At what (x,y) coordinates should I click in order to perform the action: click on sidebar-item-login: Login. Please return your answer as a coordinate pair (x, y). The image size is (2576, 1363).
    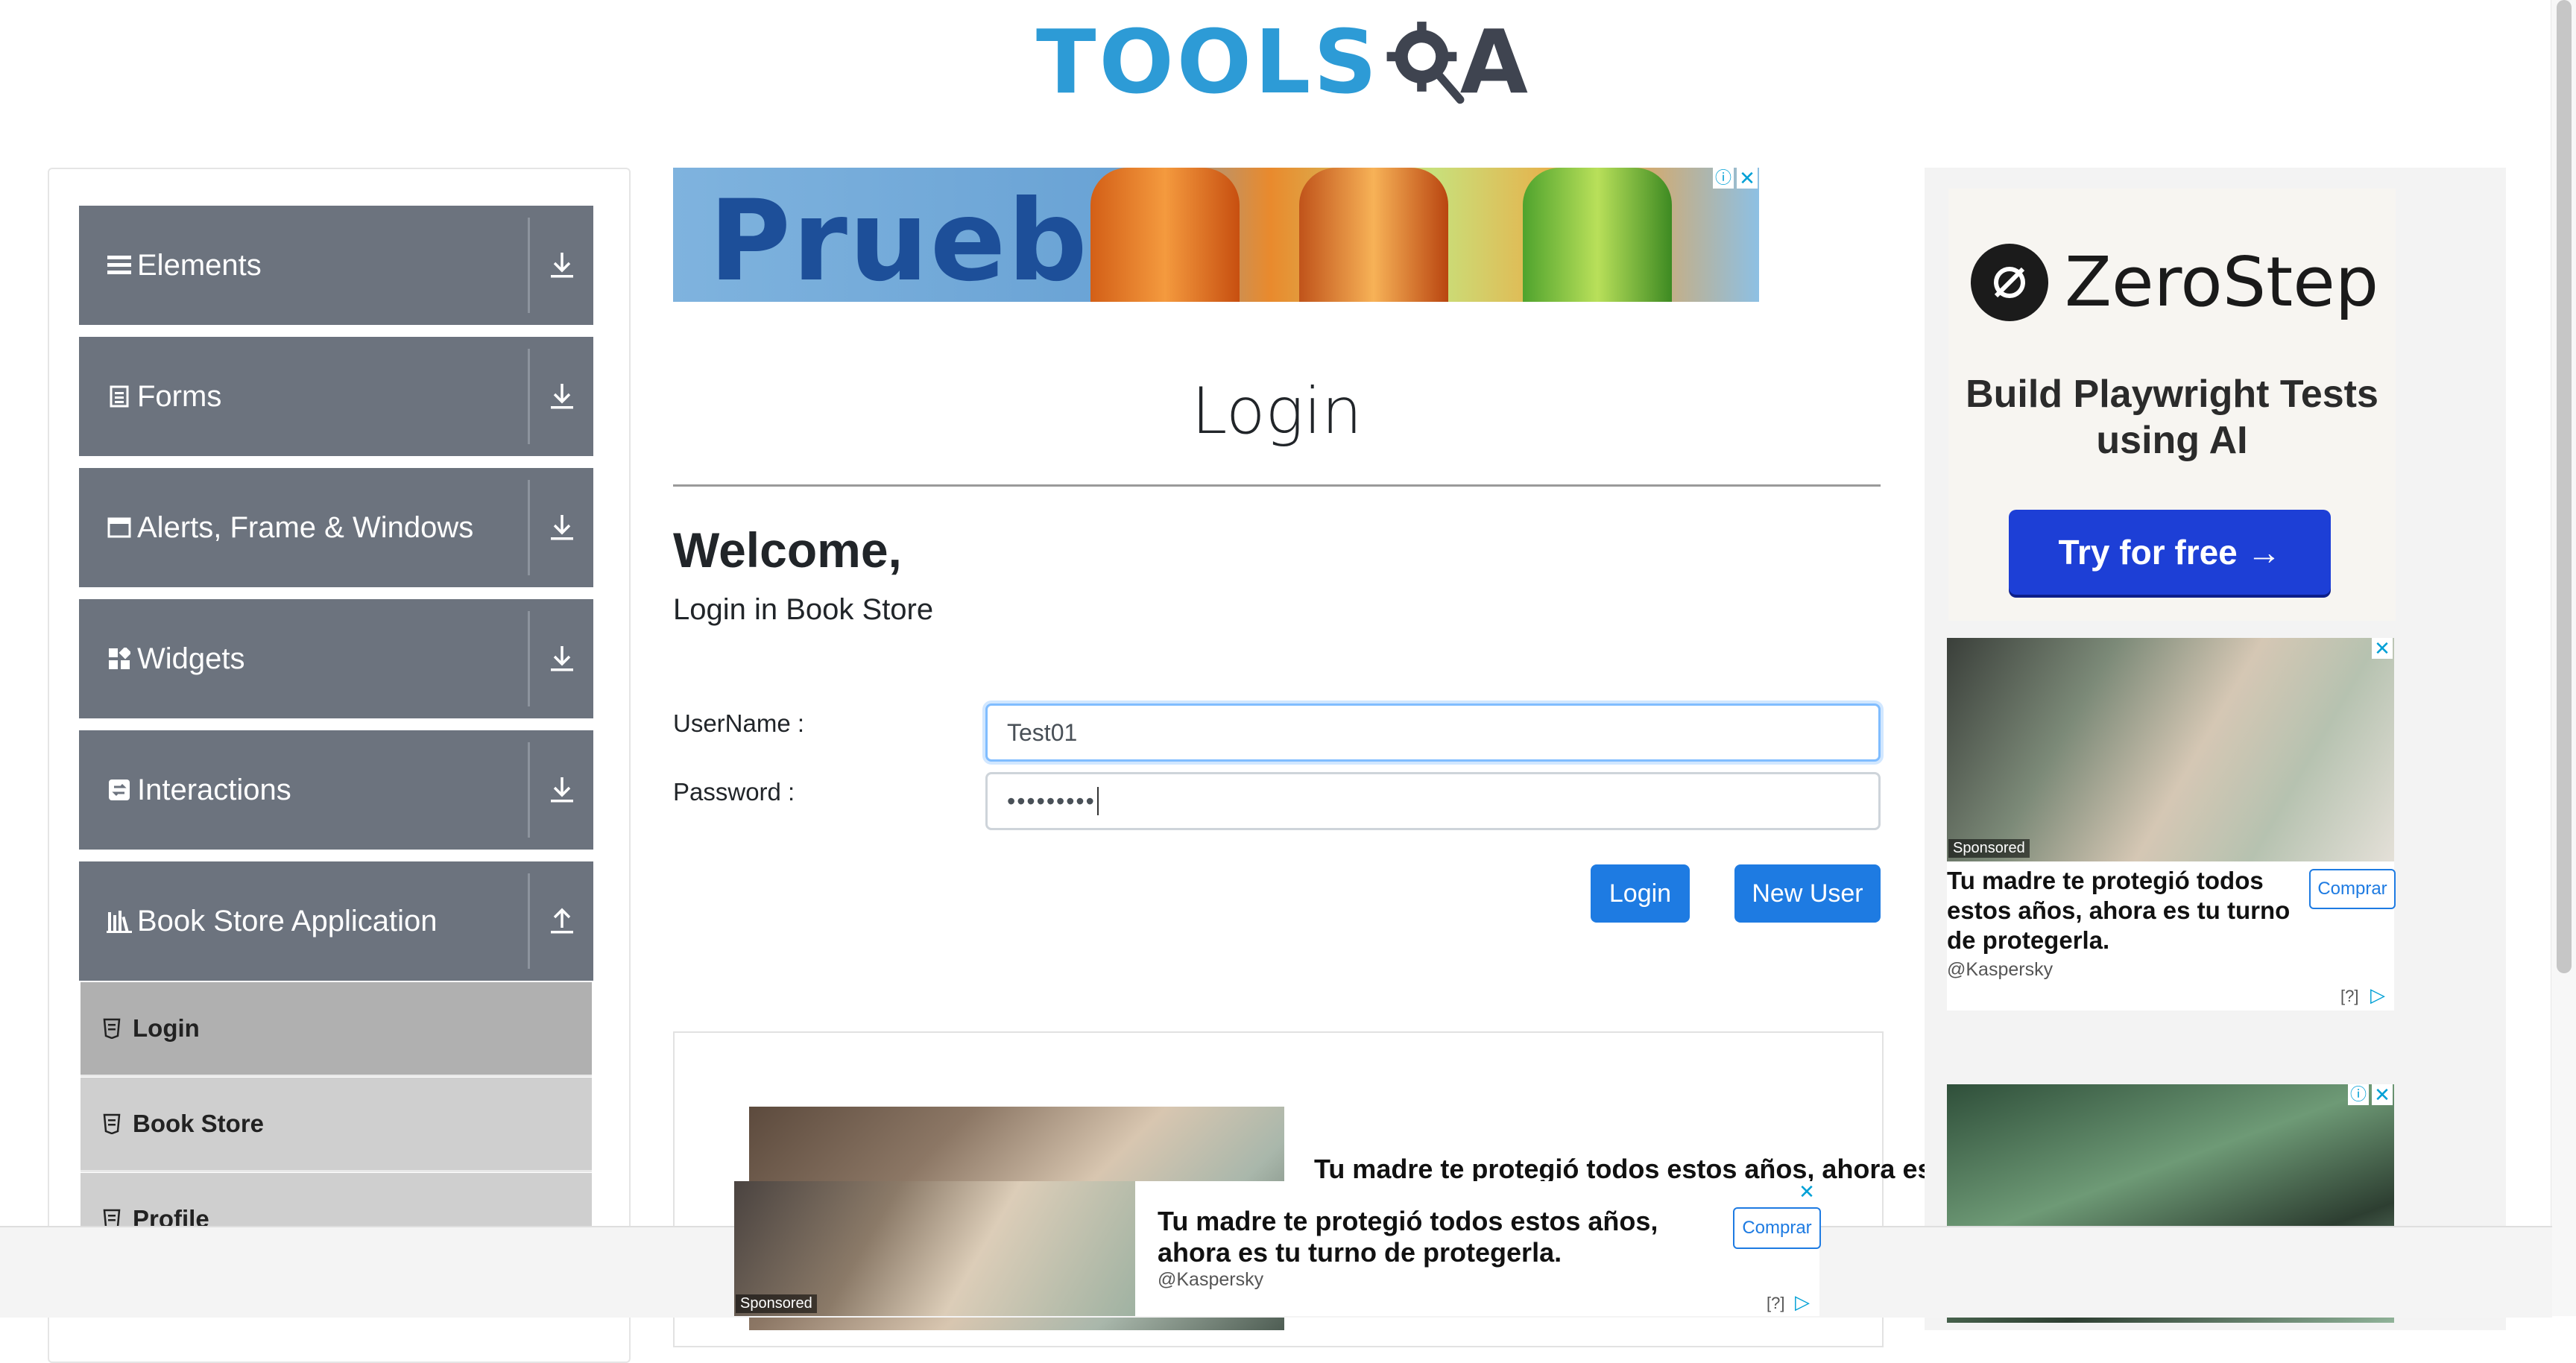
    Looking at the image, I should click on (336, 1029).